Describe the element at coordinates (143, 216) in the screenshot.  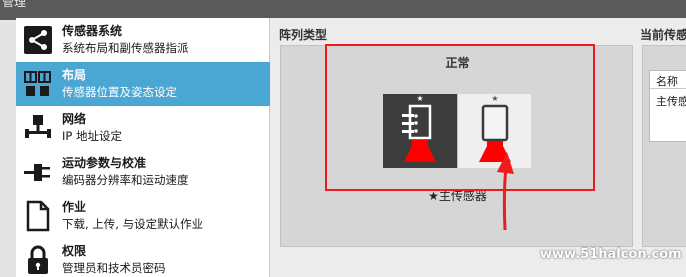
I see `sidebar-item-jobs: 作业 下载, 上传, 与设定默认作业` at that location.